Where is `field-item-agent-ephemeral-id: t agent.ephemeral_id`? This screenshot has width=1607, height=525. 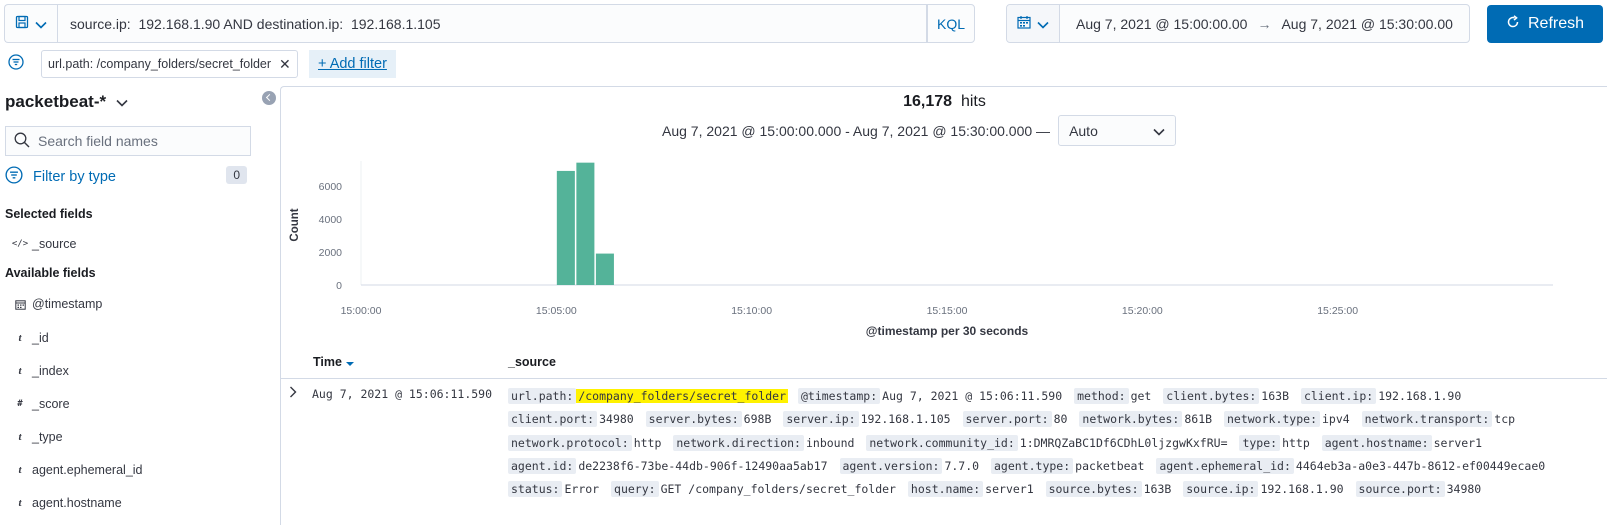 field-item-agent-ephemeral-id: t agent.ephemeral_id is located at coordinates (76, 470).